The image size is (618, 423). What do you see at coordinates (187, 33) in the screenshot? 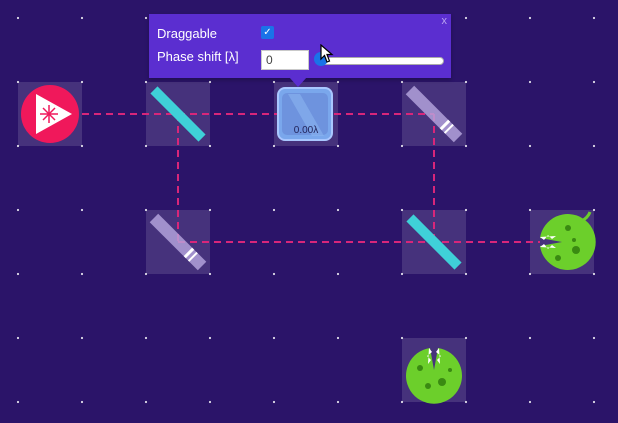
I see `draggable-label: Draggable` at bounding box center [187, 33].